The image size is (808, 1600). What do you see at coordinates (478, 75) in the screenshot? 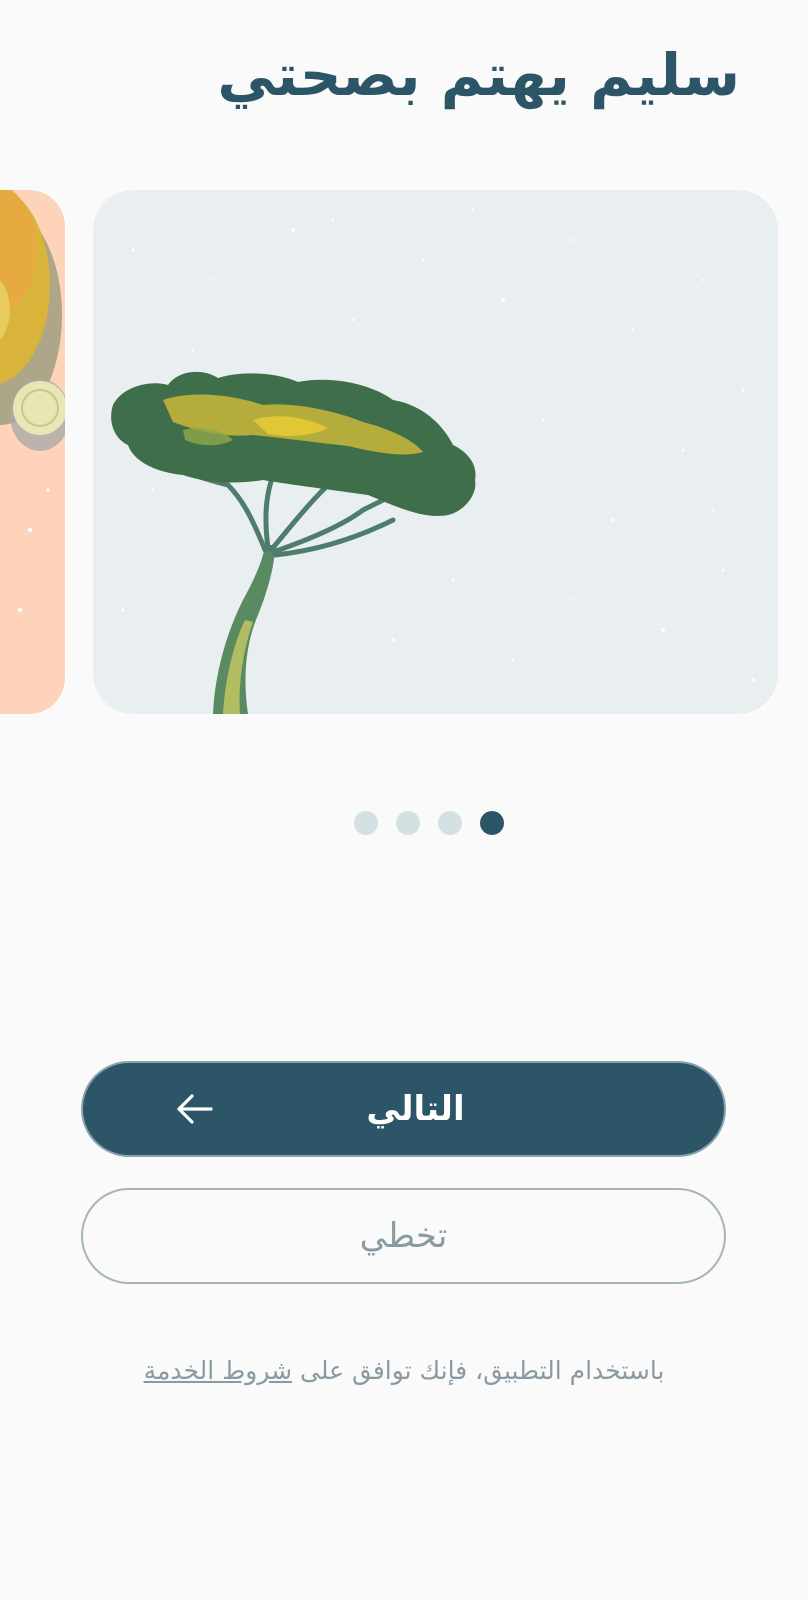
I see `page-title: سليم يهتم بصحتي` at bounding box center [478, 75].